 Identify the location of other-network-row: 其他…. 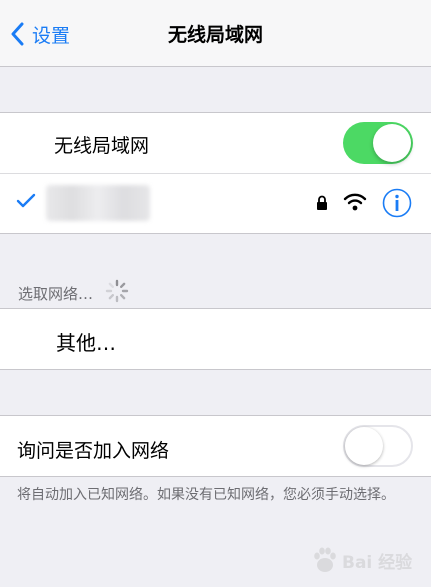
(215, 339).